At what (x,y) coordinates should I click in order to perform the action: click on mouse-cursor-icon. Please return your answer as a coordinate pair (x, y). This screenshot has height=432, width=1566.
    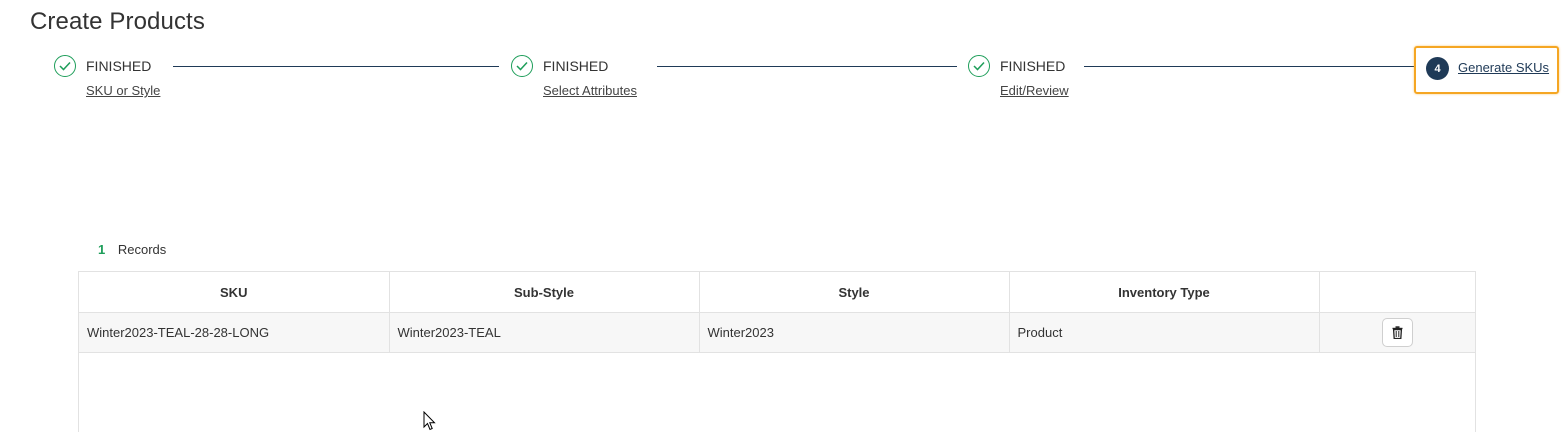
    Looking at the image, I should click on (429, 421).